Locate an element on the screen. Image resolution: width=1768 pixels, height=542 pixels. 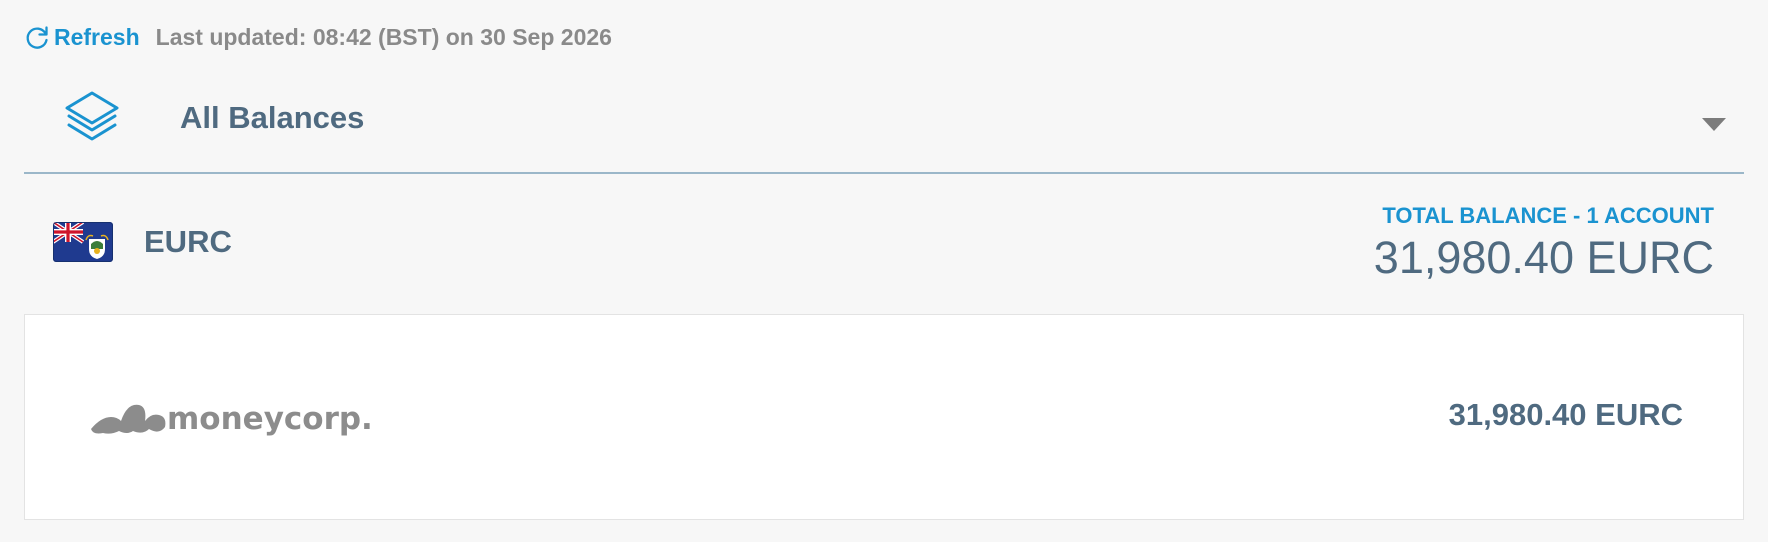
refresh-button: Refresh is located at coordinates (82, 37).